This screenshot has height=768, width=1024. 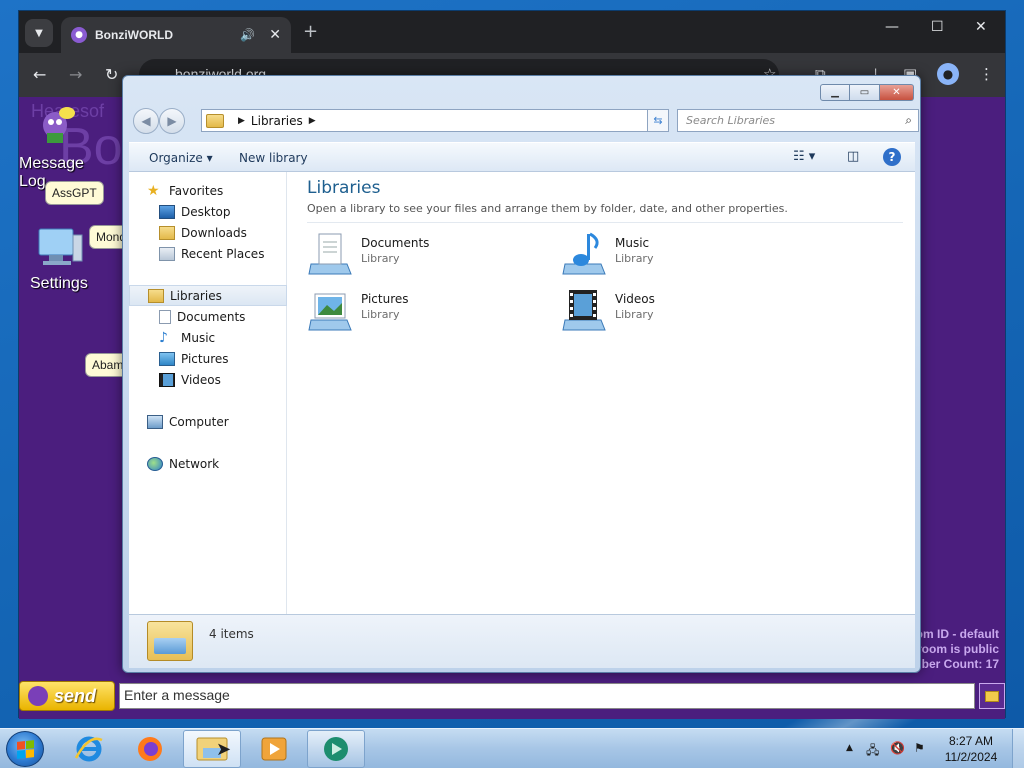 I want to click on back-icon: ←, so click(x=39, y=74).